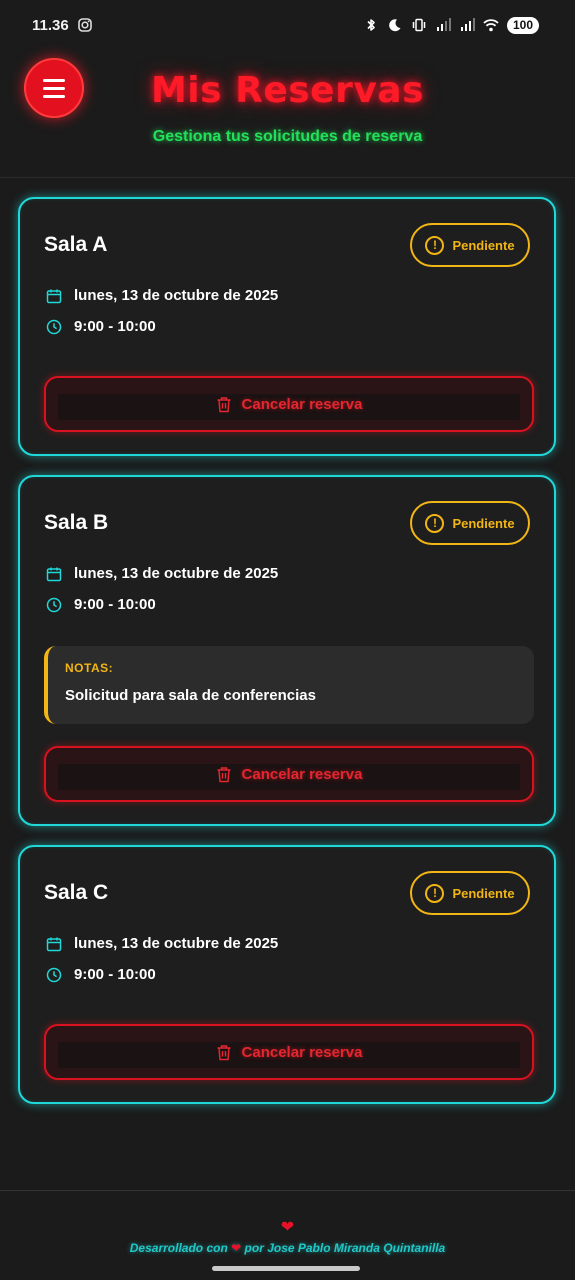 This screenshot has height=1280, width=575. I want to click on status-left: 11.36, so click(62, 25).